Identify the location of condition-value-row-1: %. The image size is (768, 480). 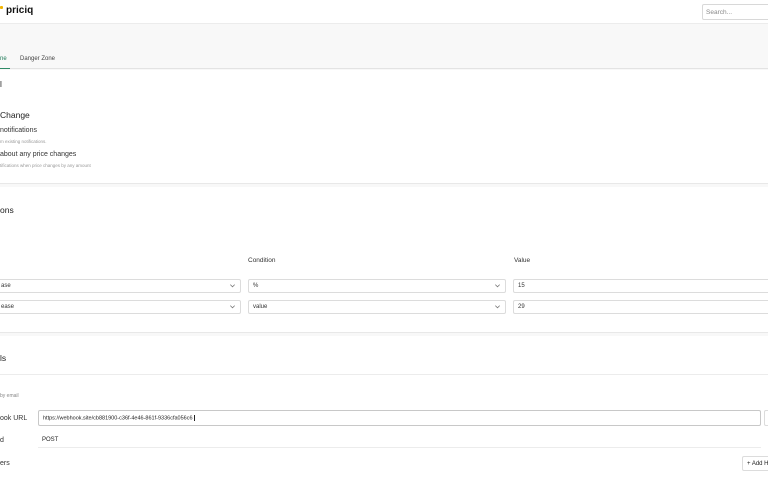
(256, 286).